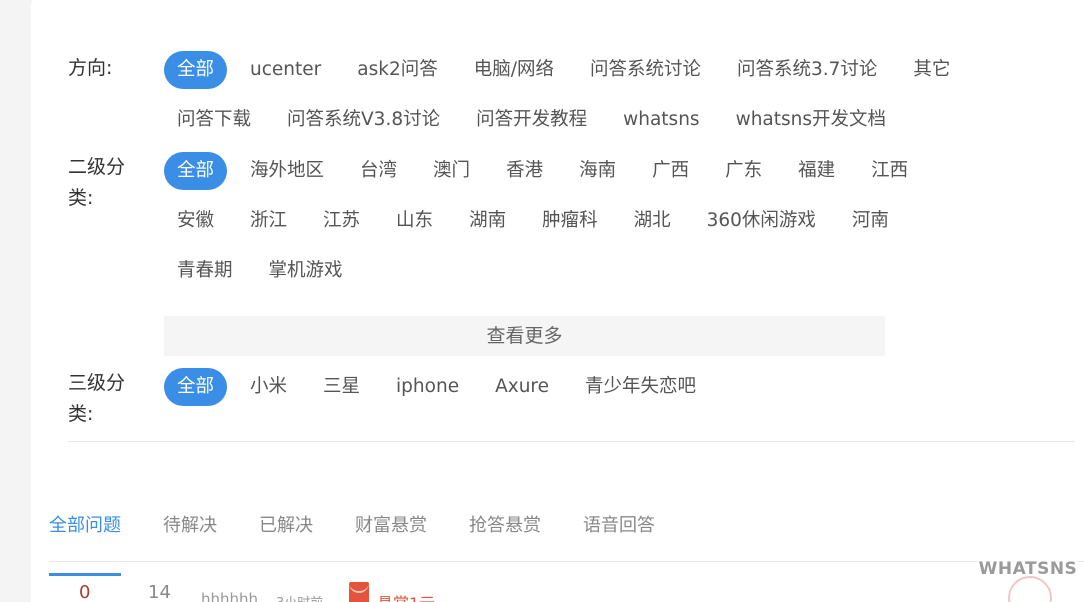 The height and width of the screenshot is (602, 1084). Describe the element at coordinates (85, 540) in the screenshot. I see `tab-all-questions: 全部问题` at that location.